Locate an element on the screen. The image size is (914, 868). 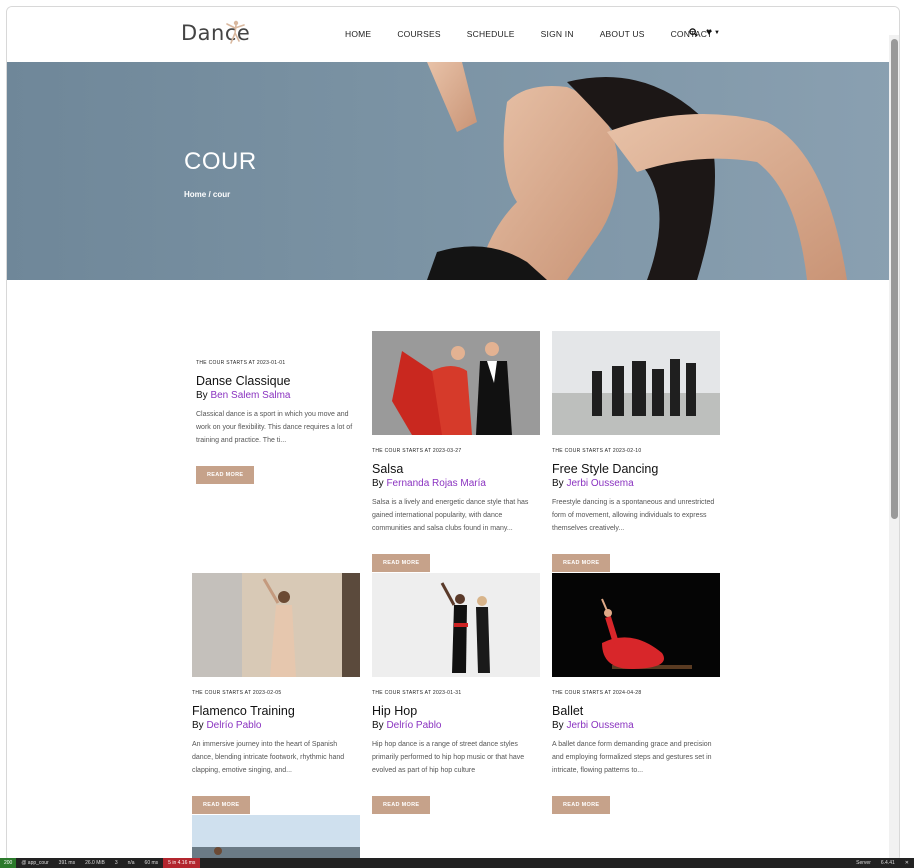
symfony-version: 6.4.41 is located at coordinates (888, 863).